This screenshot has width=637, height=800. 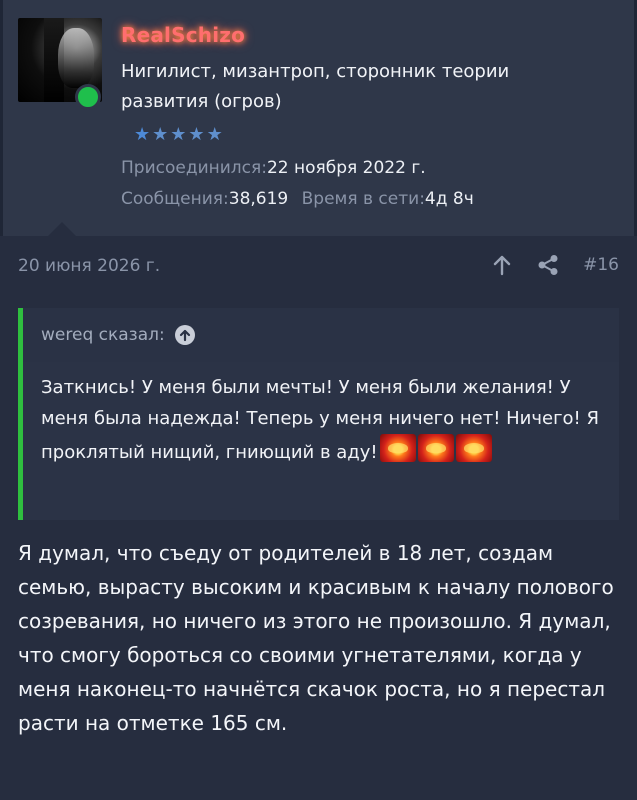 What do you see at coordinates (449, 199) in the screenshot?
I see `online-time-value: 4д 8ч` at bounding box center [449, 199].